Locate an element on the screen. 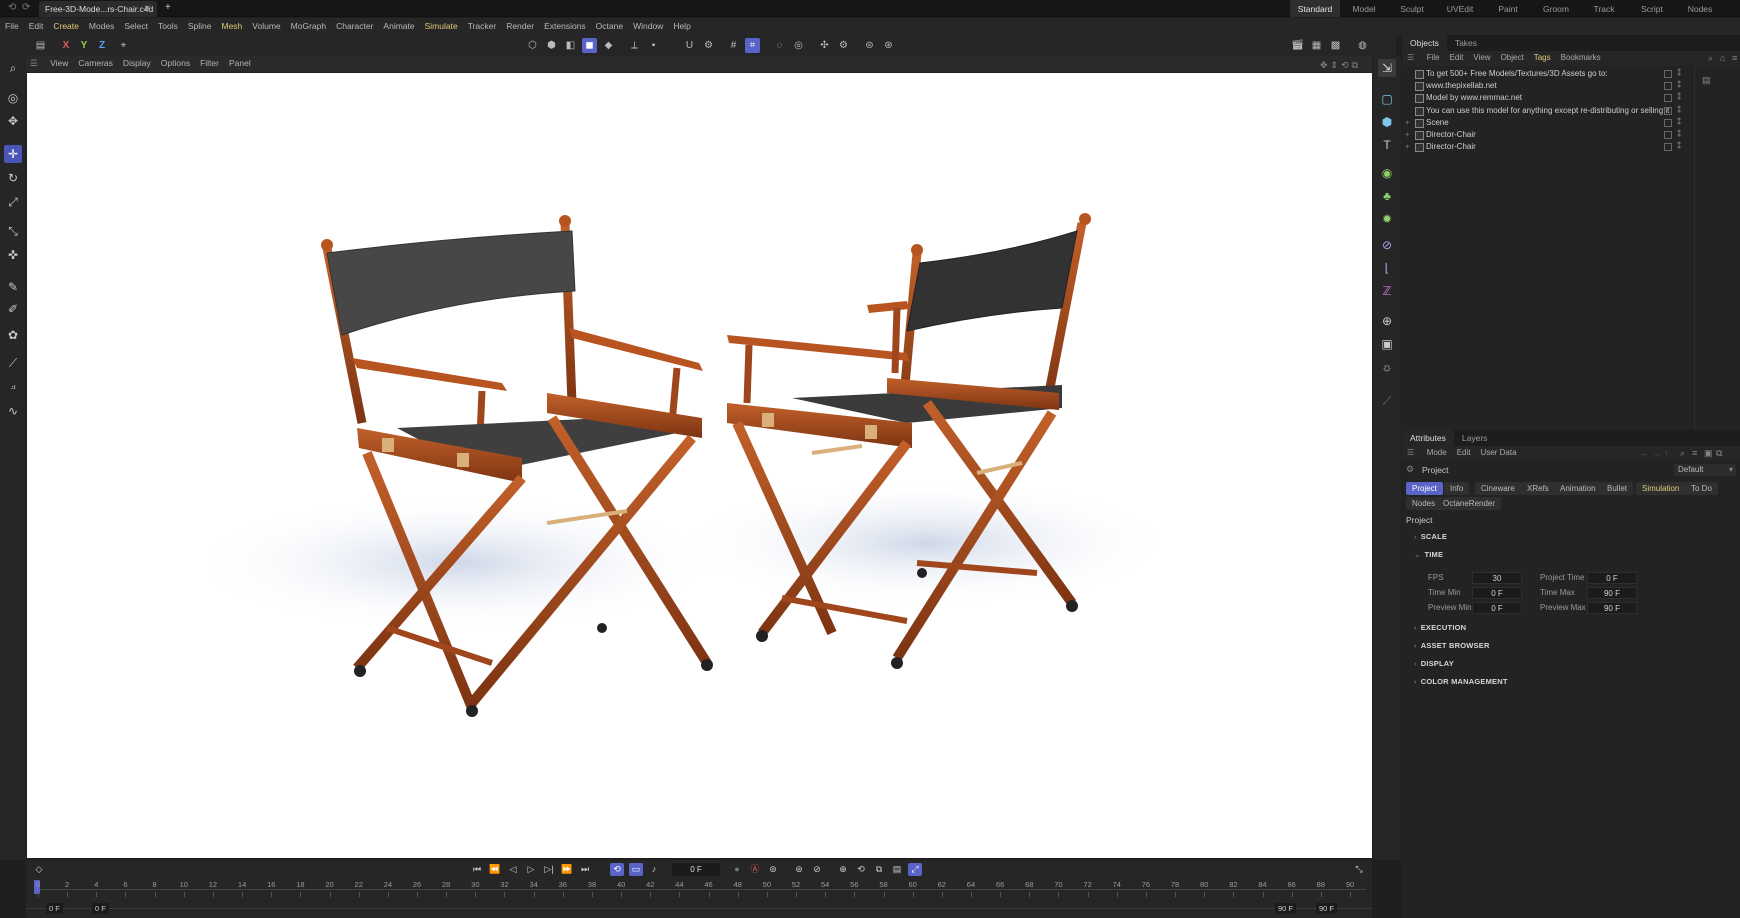  viewport-menu-cameras: Cameras is located at coordinates (95, 62).